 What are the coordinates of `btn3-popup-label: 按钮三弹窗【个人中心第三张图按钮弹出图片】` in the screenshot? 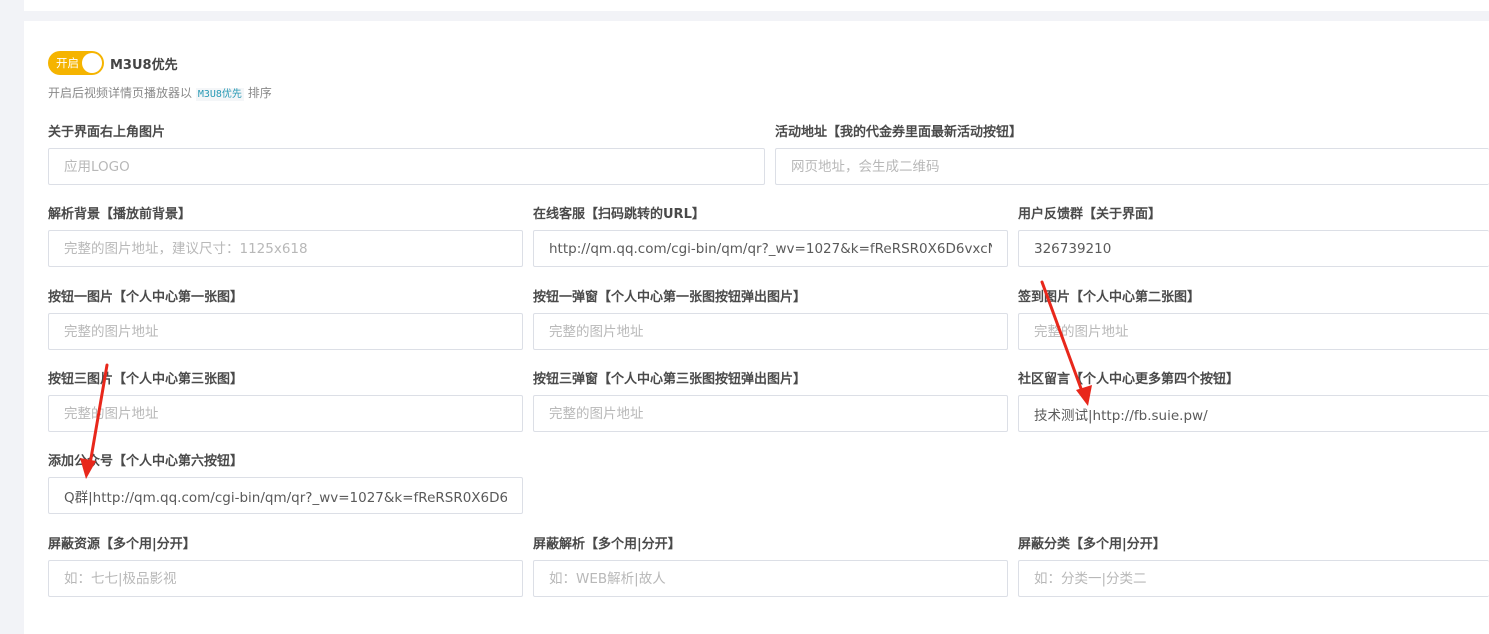 It's located at (670, 379).